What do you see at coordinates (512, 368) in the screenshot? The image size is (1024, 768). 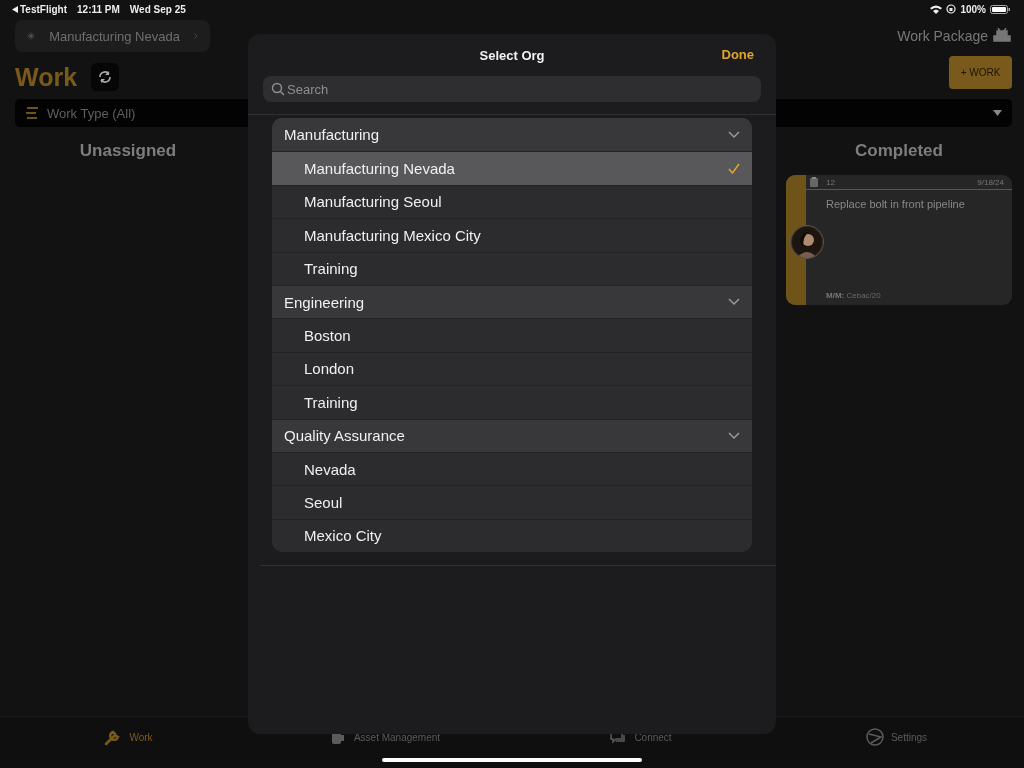 I see `org-row: London` at bounding box center [512, 368].